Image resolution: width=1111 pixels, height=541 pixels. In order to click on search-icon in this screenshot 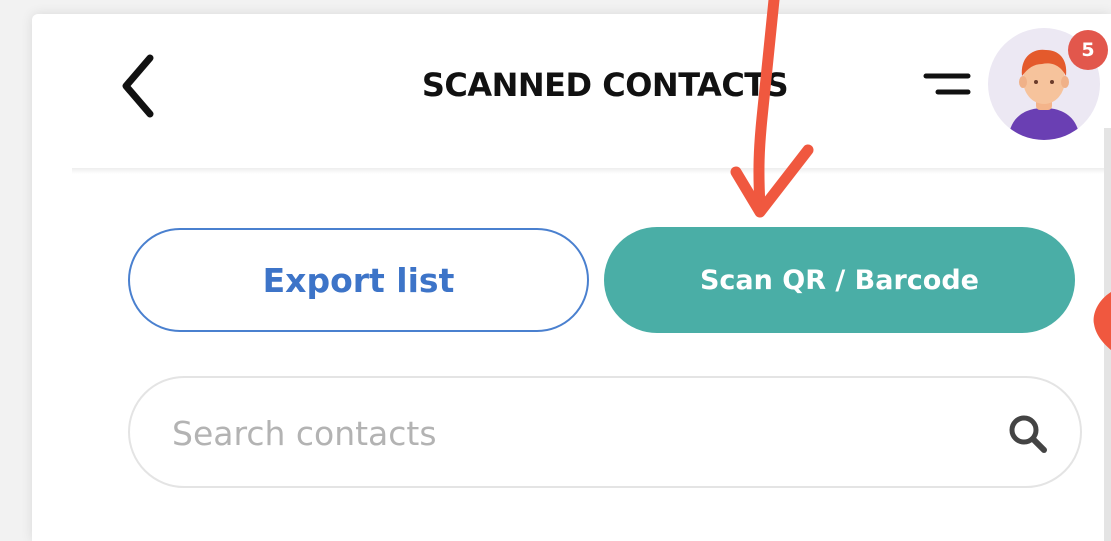, I will do `click(1028, 434)`.